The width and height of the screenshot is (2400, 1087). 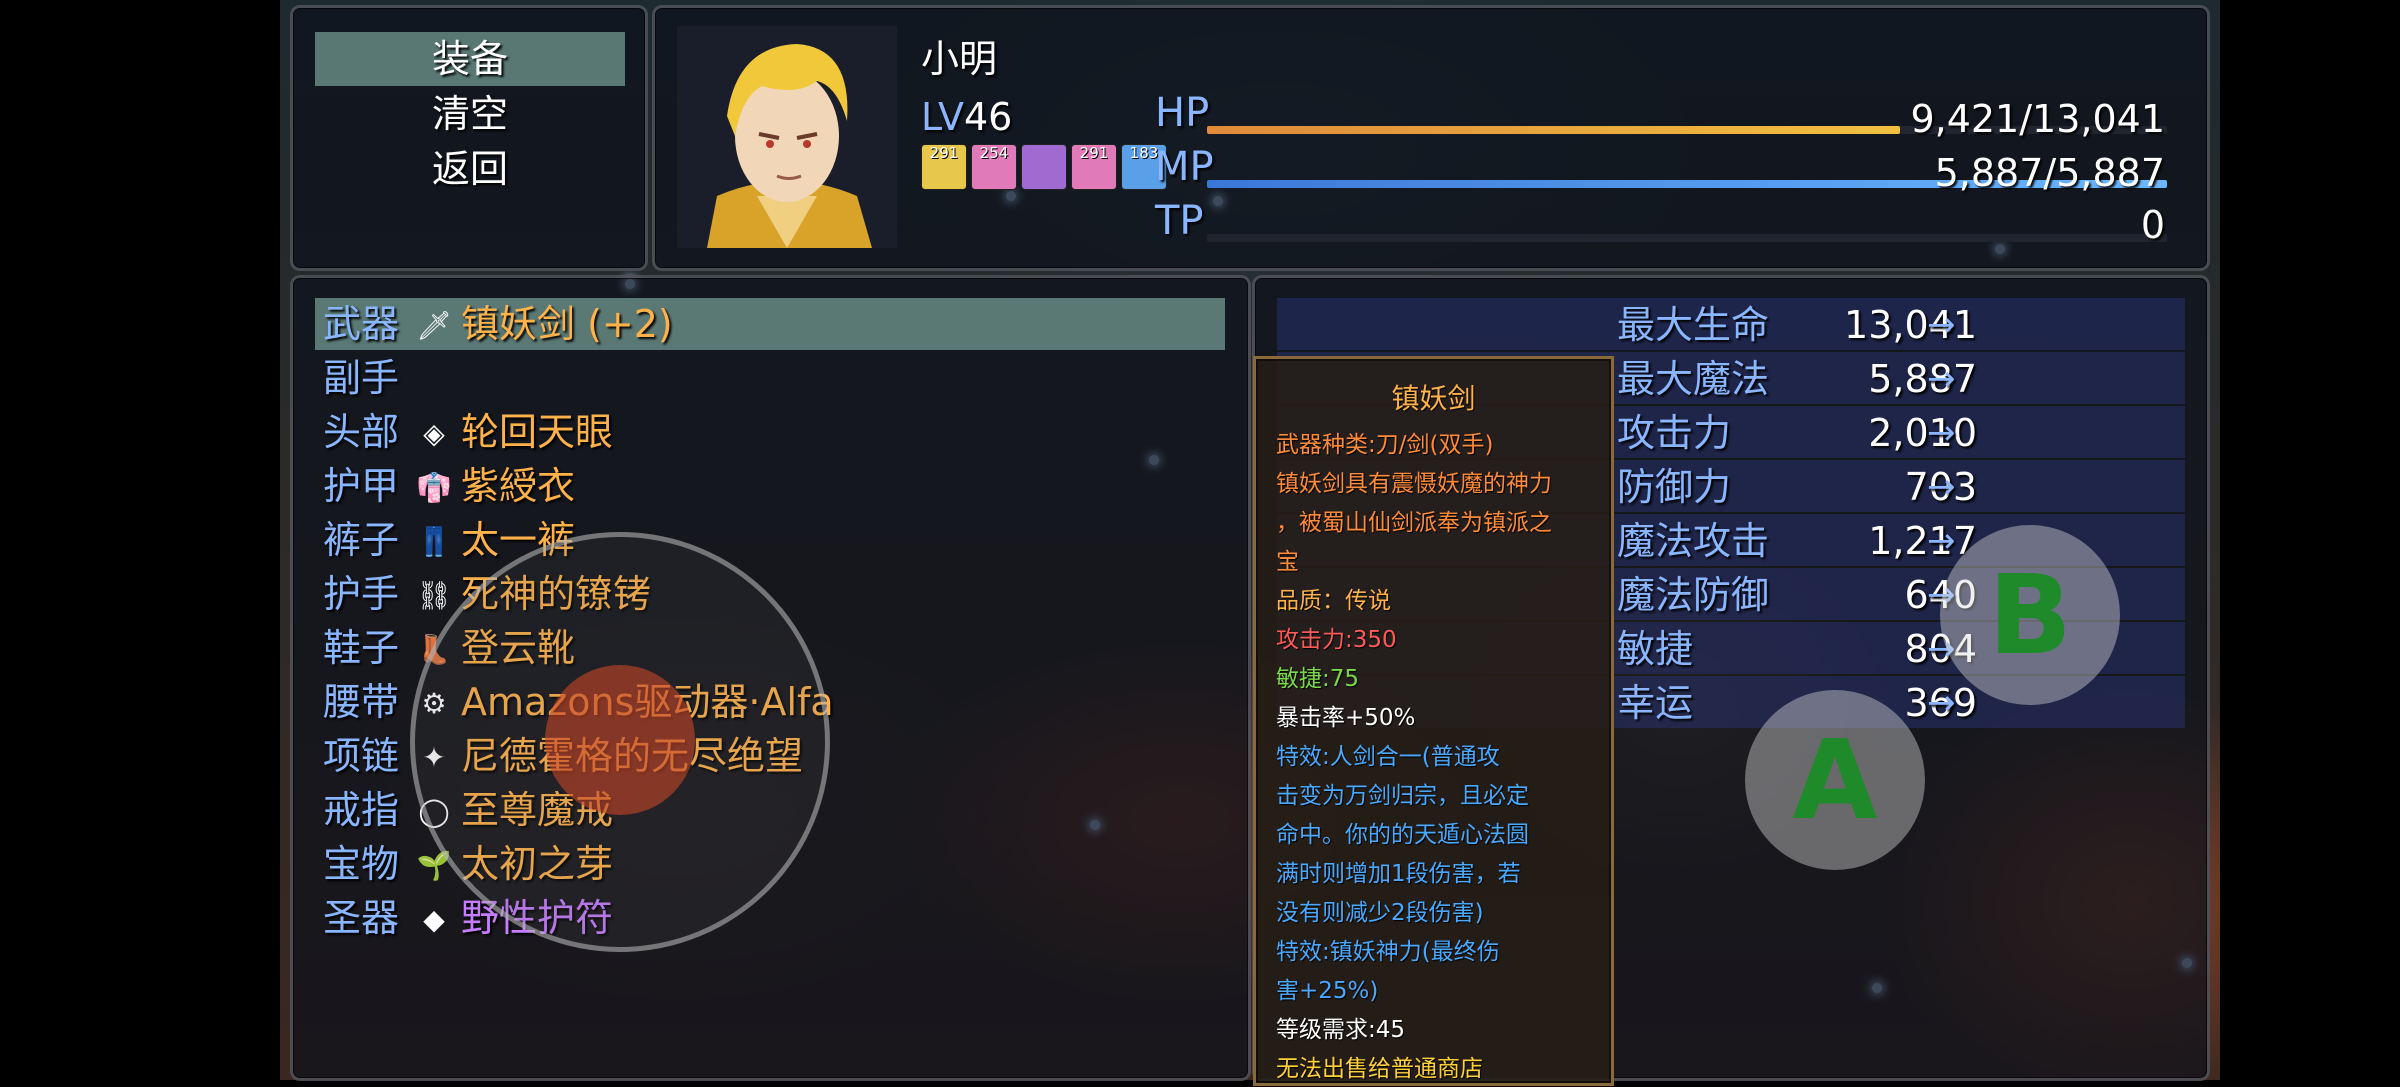 What do you see at coordinates (470, 59) in the screenshot?
I see `command-equip: 装备` at bounding box center [470, 59].